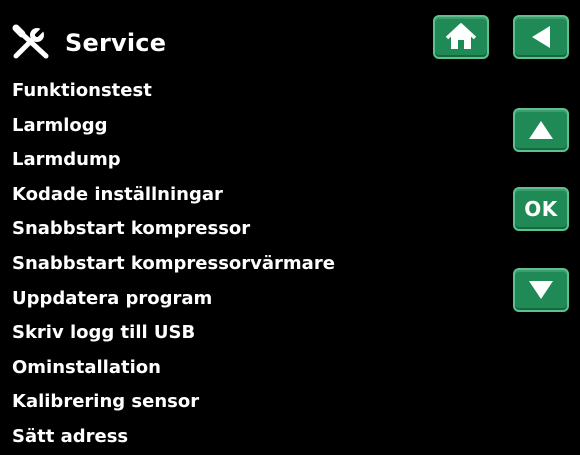 This screenshot has height=455, width=580. Describe the element at coordinates (35, 42) in the screenshot. I see `tools-icon` at that location.